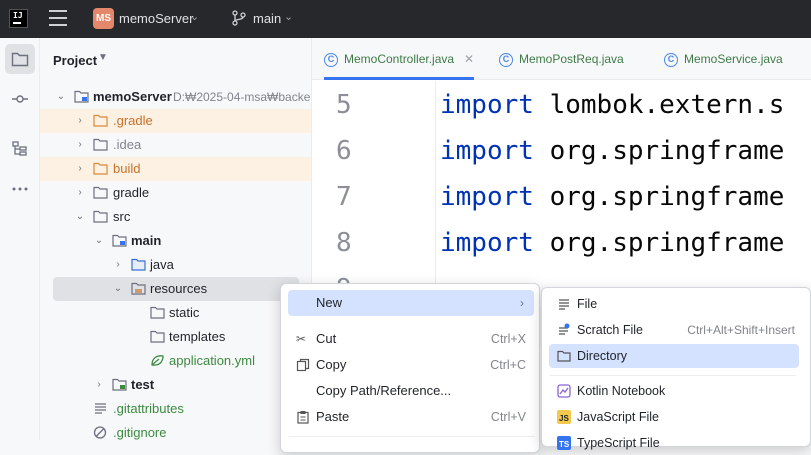  Describe the element at coordinates (564, 391) in the screenshot. I see `kotlin-notebook-icon` at that location.